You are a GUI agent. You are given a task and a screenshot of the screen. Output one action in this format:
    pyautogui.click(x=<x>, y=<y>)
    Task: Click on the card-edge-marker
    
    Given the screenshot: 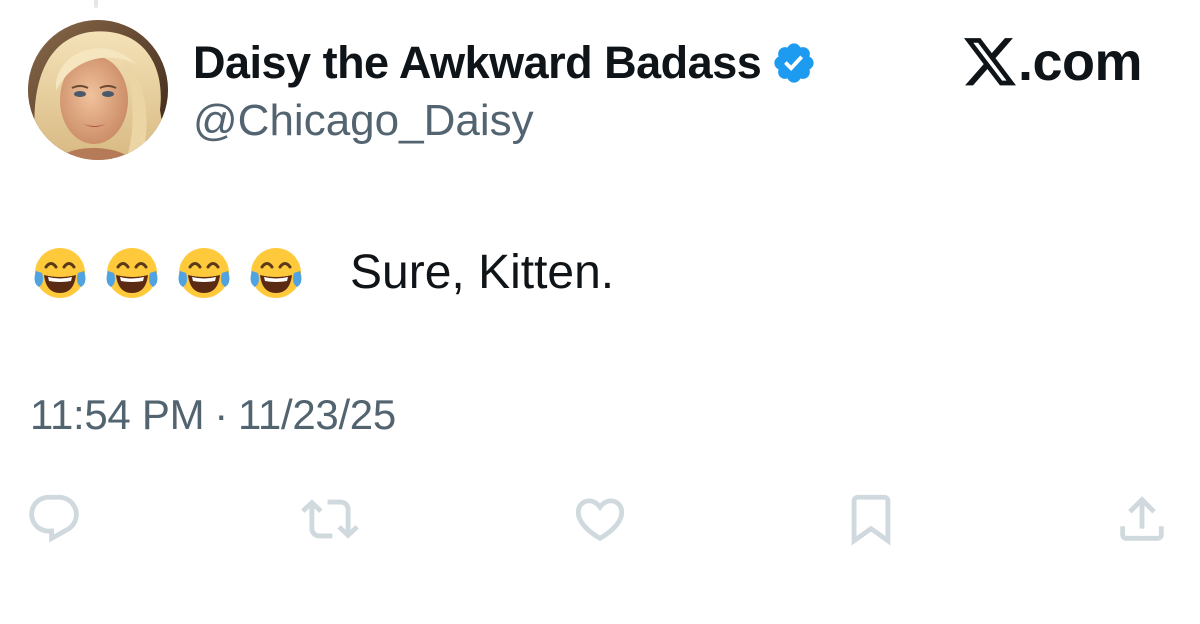 What is the action you would take?
    pyautogui.click(x=96, y=4)
    